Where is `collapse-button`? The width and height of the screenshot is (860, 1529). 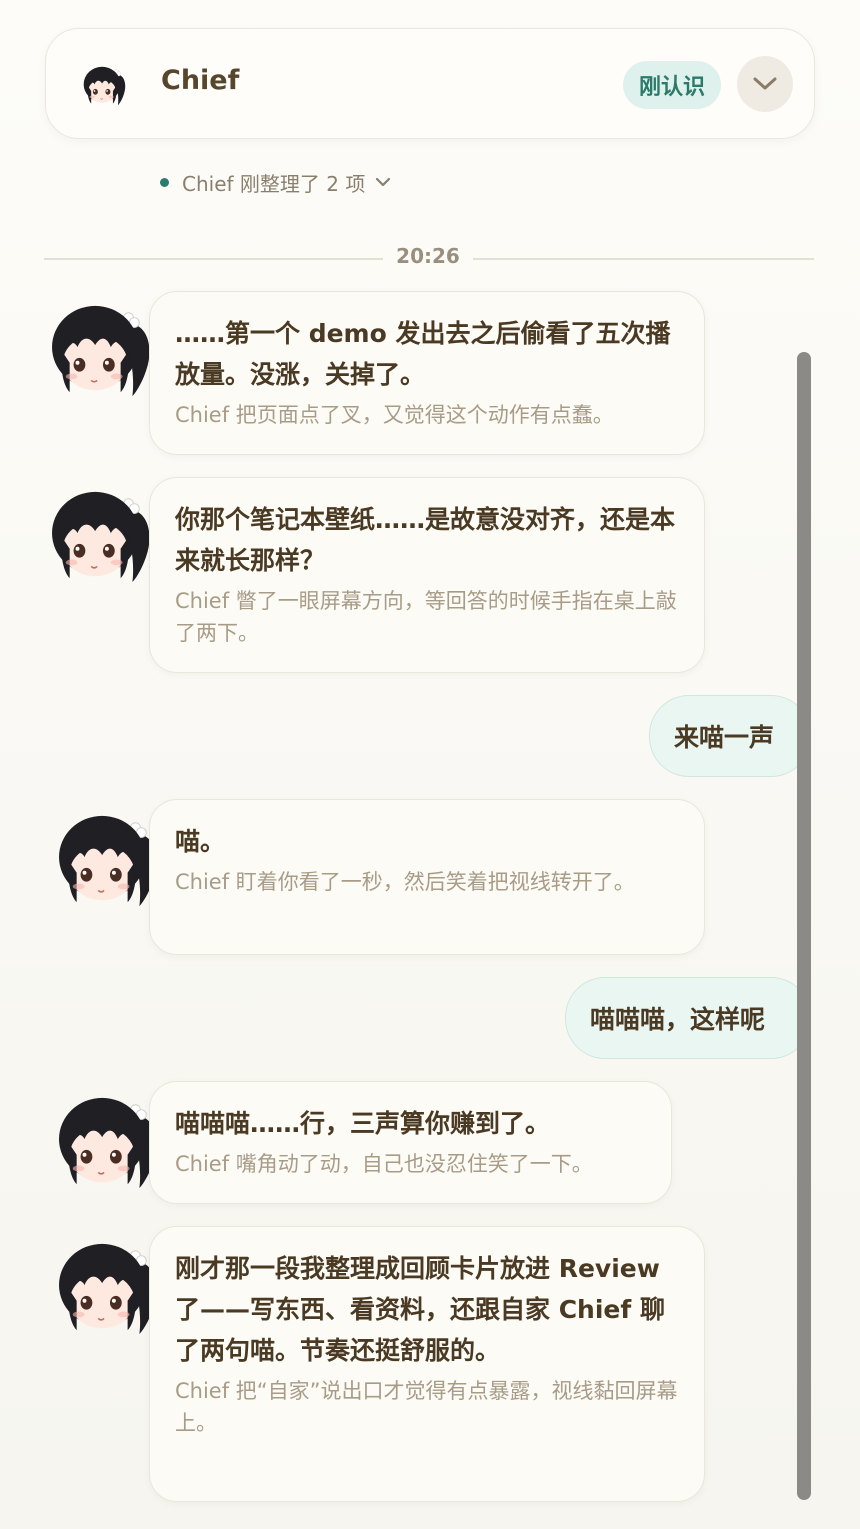 collapse-button is located at coordinates (765, 84).